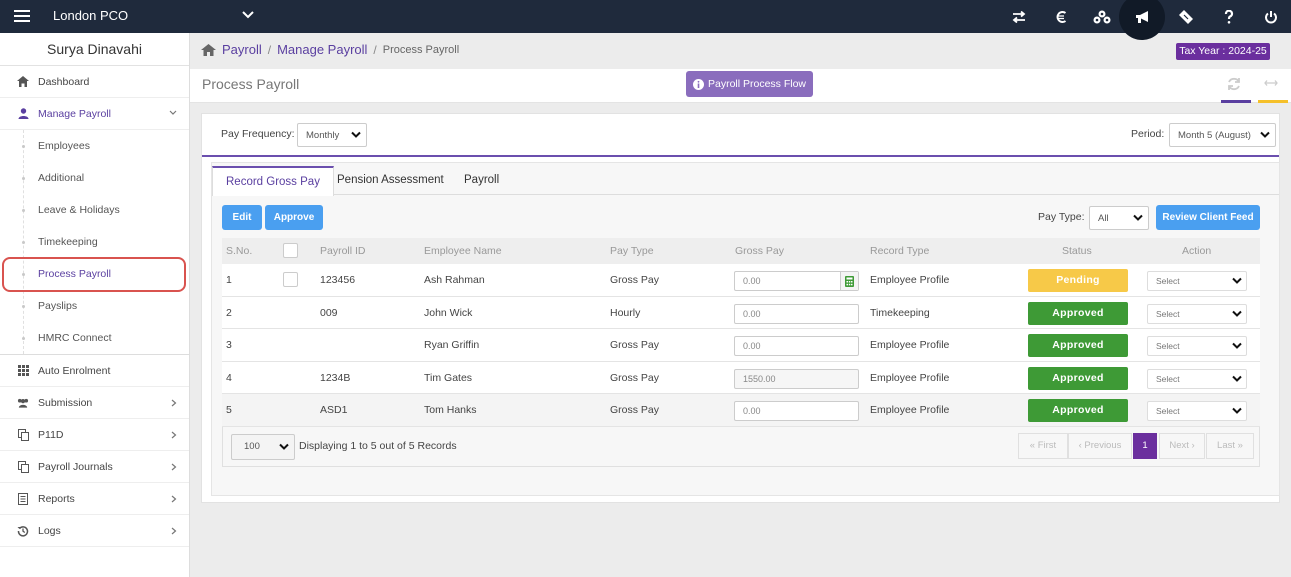 This screenshot has height=577, width=1291. Describe the element at coordinates (94, 467) in the screenshot. I see `sidebar-item-payroll-journals: Payroll Journals` at that location.